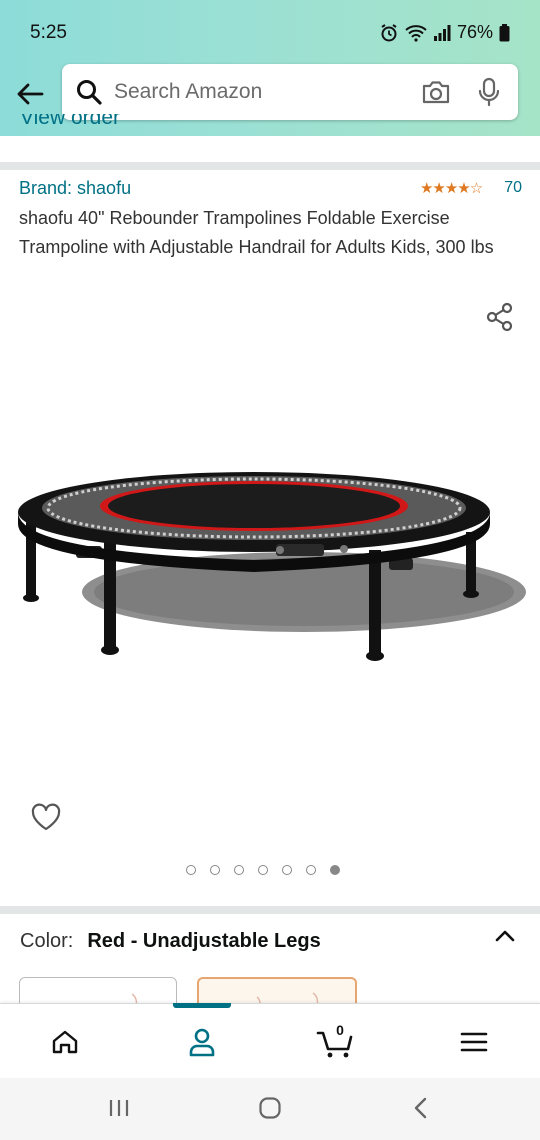 This screenshot has height=1140, width=540. I want to click on status-time: 5:25, so click(48, 32).